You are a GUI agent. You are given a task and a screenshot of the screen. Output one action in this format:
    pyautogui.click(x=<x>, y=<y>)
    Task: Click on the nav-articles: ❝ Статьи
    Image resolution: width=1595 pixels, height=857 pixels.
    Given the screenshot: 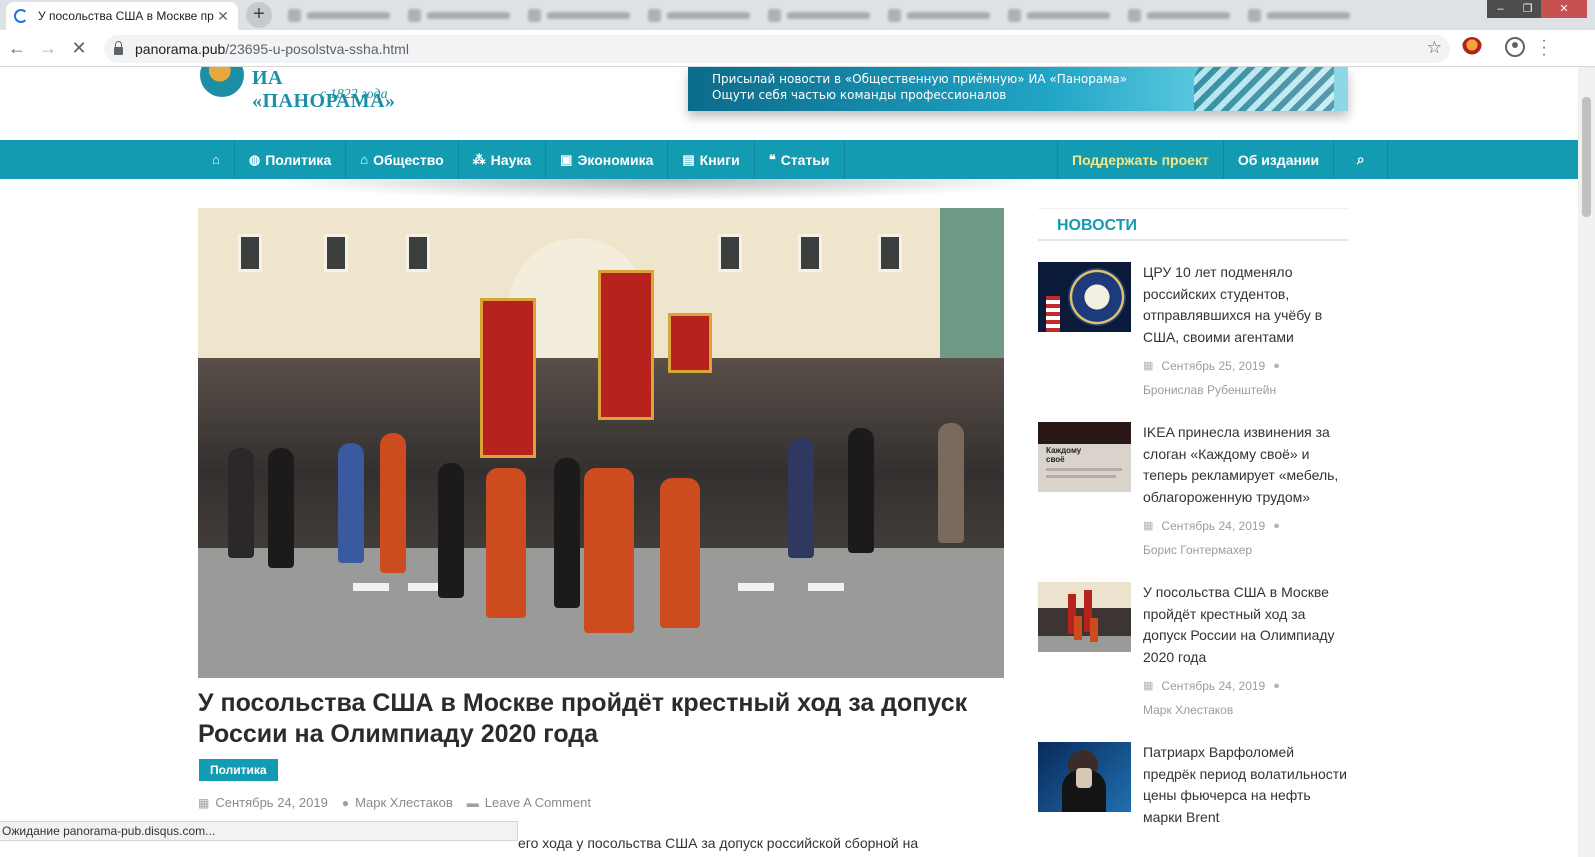 What is the action you would take?
    pyautogui.click(x=800, y=159)
    